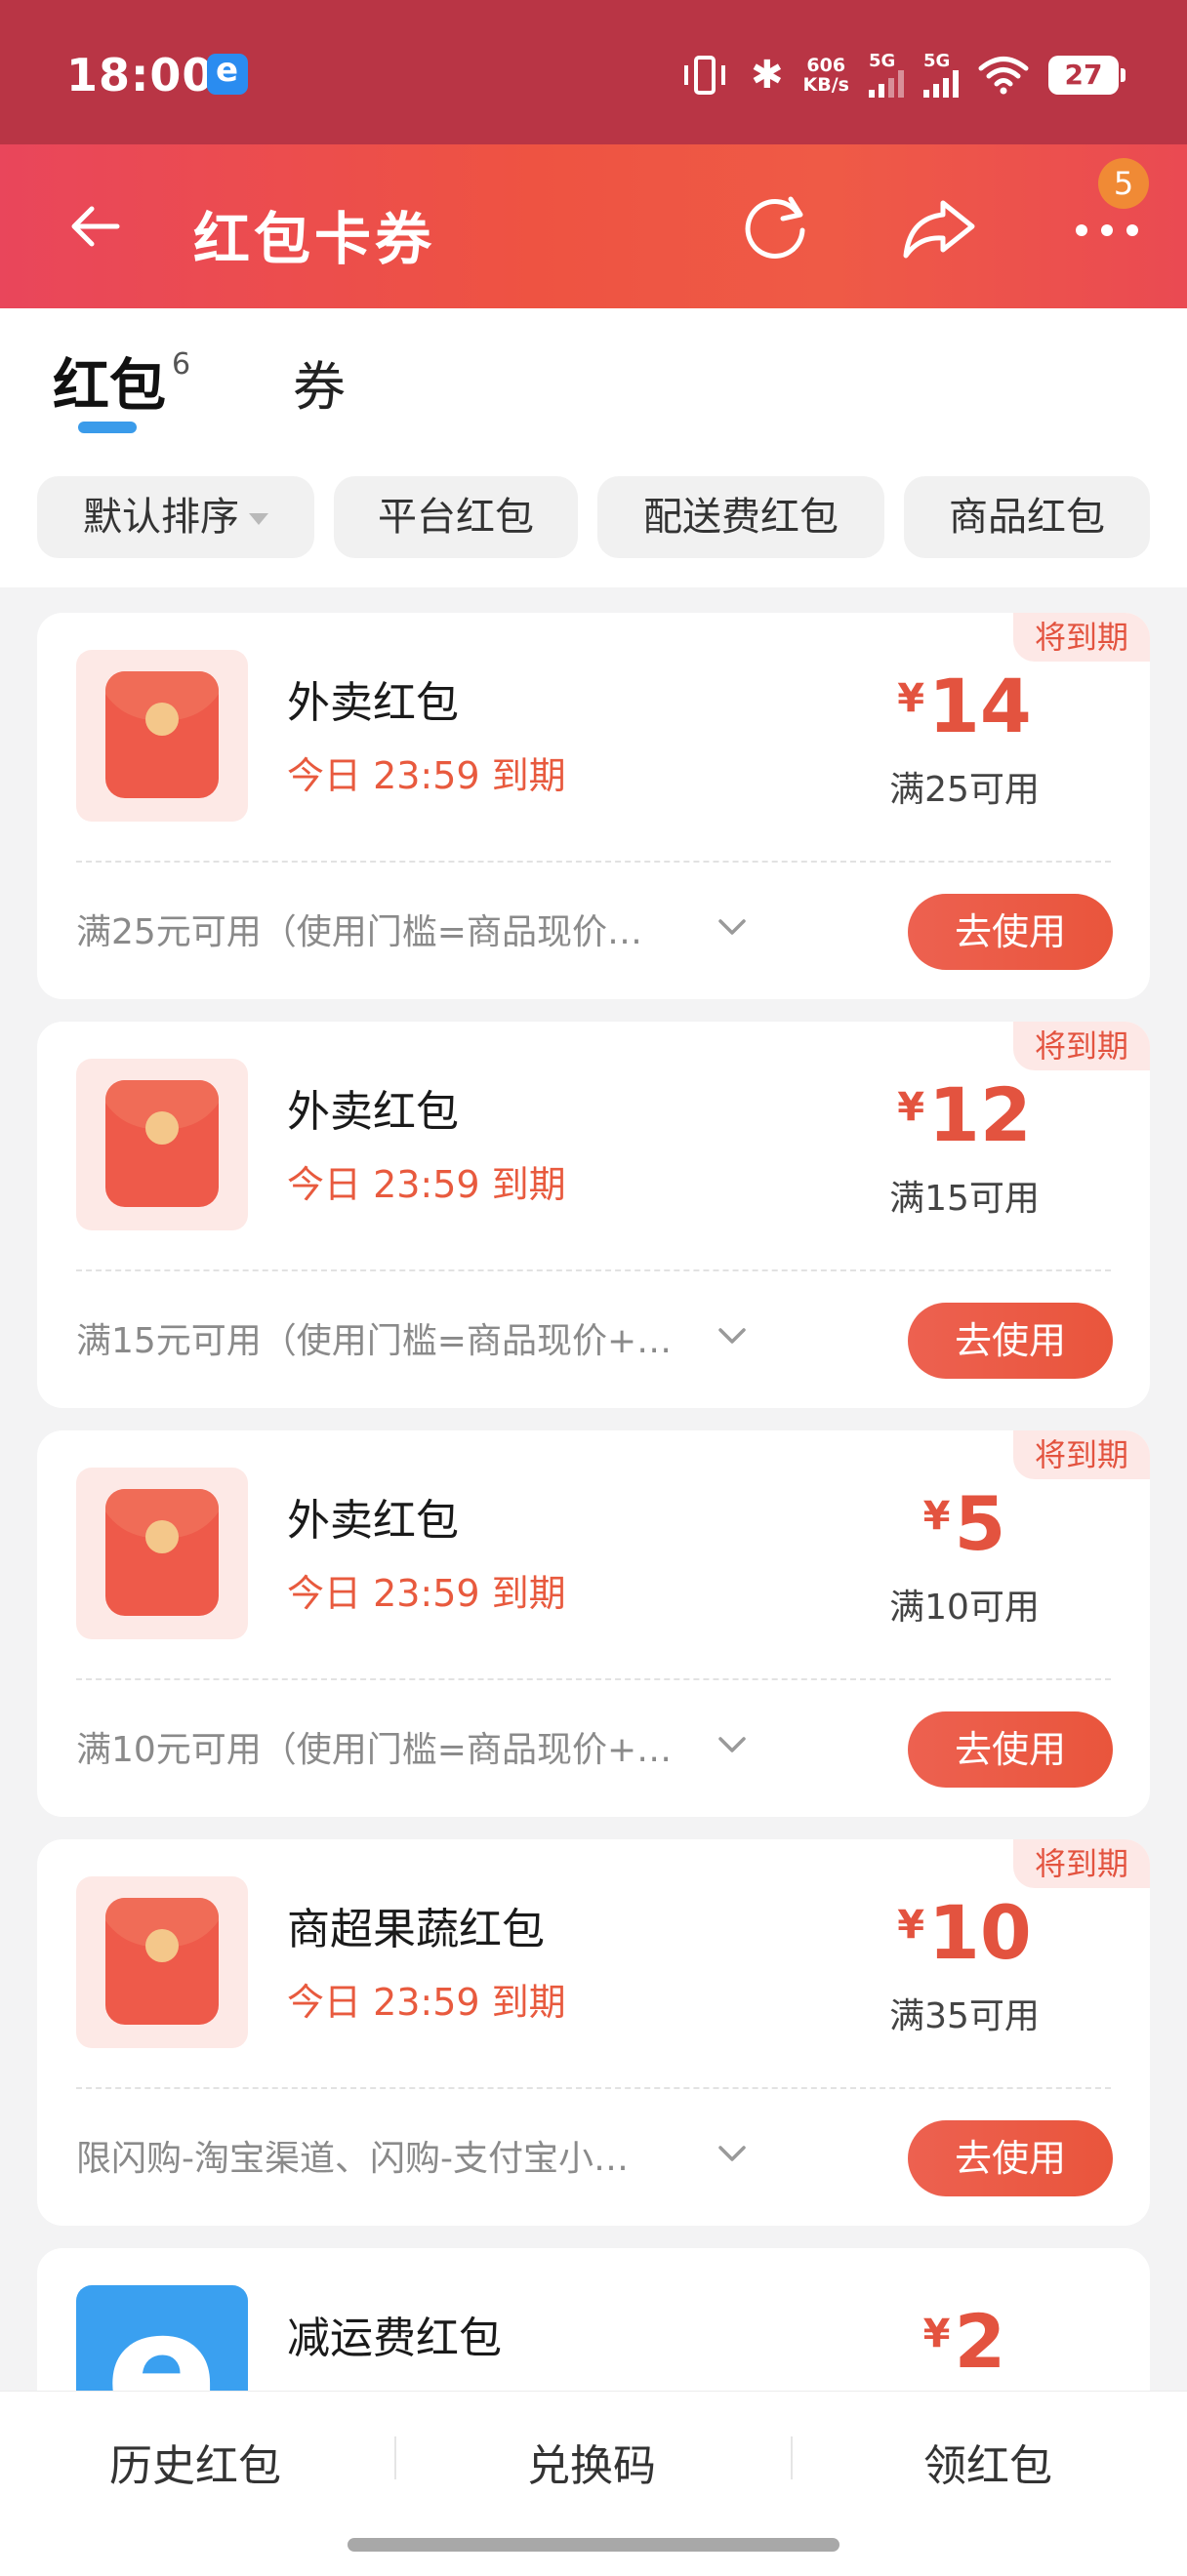 Image resolution: width=1187 pixels, height=2576 pixels. I want to click on filter-platform: 平台红包, so click(456, 517).